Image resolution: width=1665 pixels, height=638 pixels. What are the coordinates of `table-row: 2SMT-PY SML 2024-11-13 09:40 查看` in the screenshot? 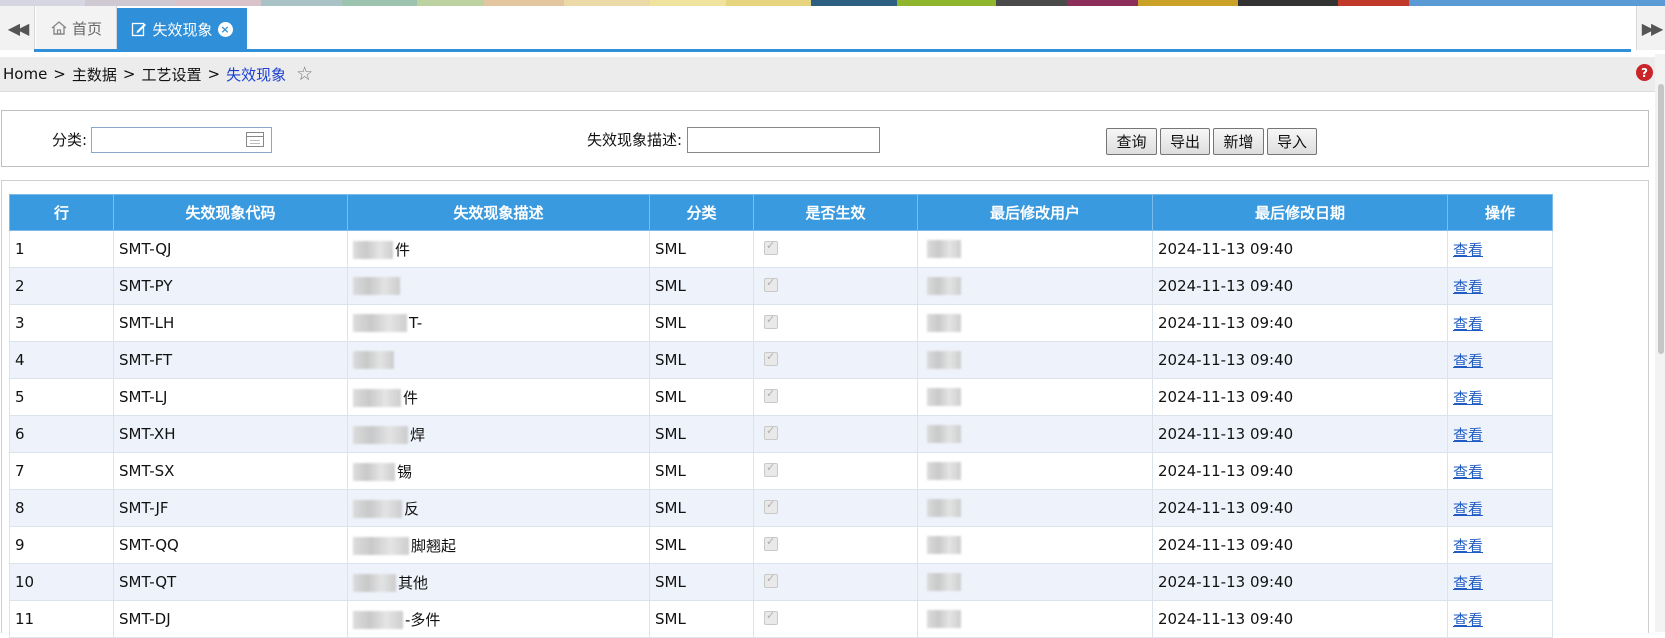 It's located at (781, 286).